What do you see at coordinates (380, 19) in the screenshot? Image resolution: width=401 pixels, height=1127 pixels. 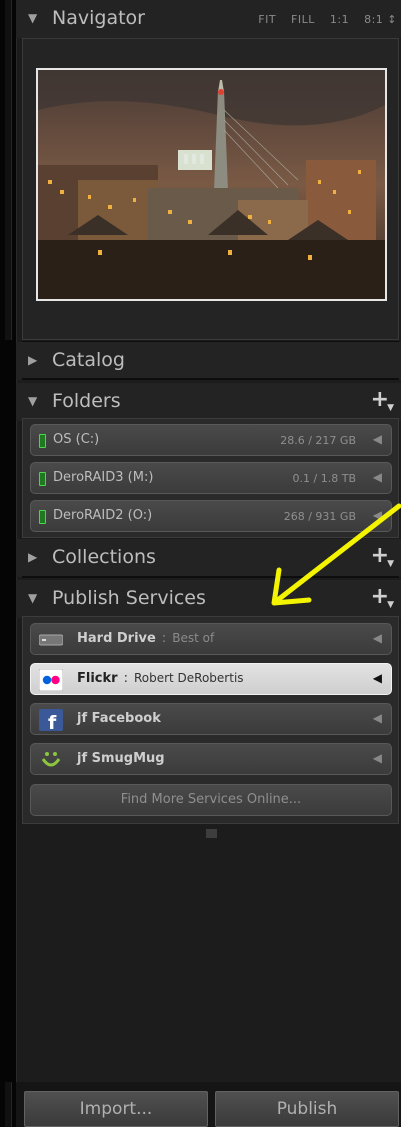 I see `zoom-custom-option: 8:1 ↕` at bounding box center [380, 19].